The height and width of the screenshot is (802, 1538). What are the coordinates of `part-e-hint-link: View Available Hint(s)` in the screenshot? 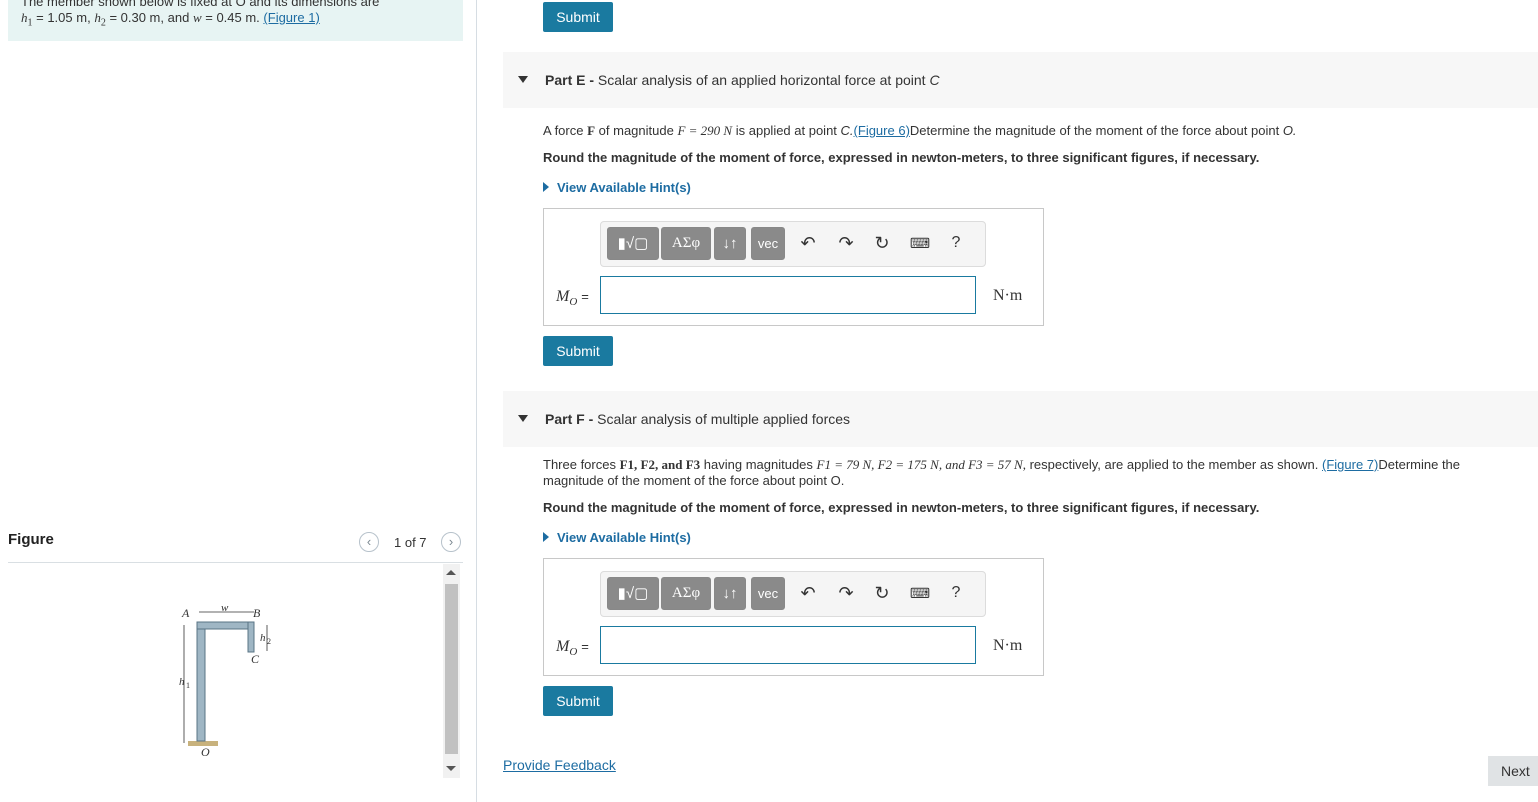 It's located at (617, 187).